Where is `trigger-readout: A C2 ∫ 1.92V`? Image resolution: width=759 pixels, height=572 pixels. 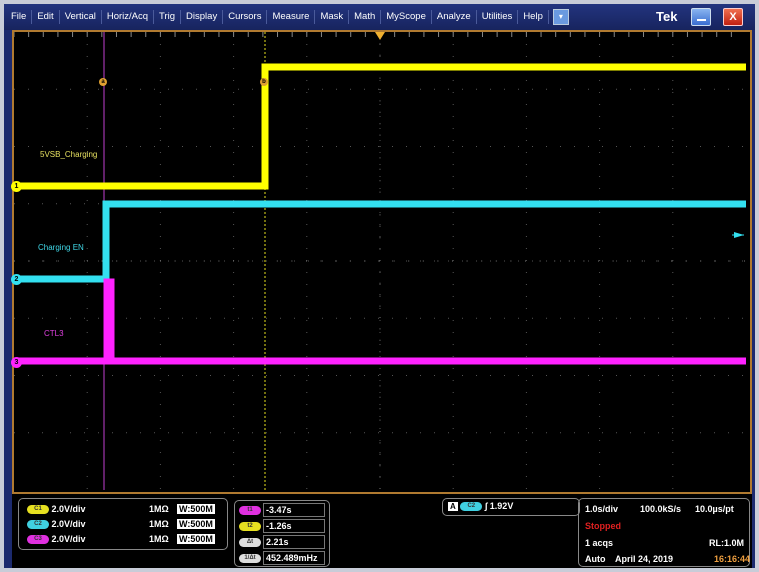
trigger-readout: A C2 ∫ 1.92V is located at coordinates (511, 507).